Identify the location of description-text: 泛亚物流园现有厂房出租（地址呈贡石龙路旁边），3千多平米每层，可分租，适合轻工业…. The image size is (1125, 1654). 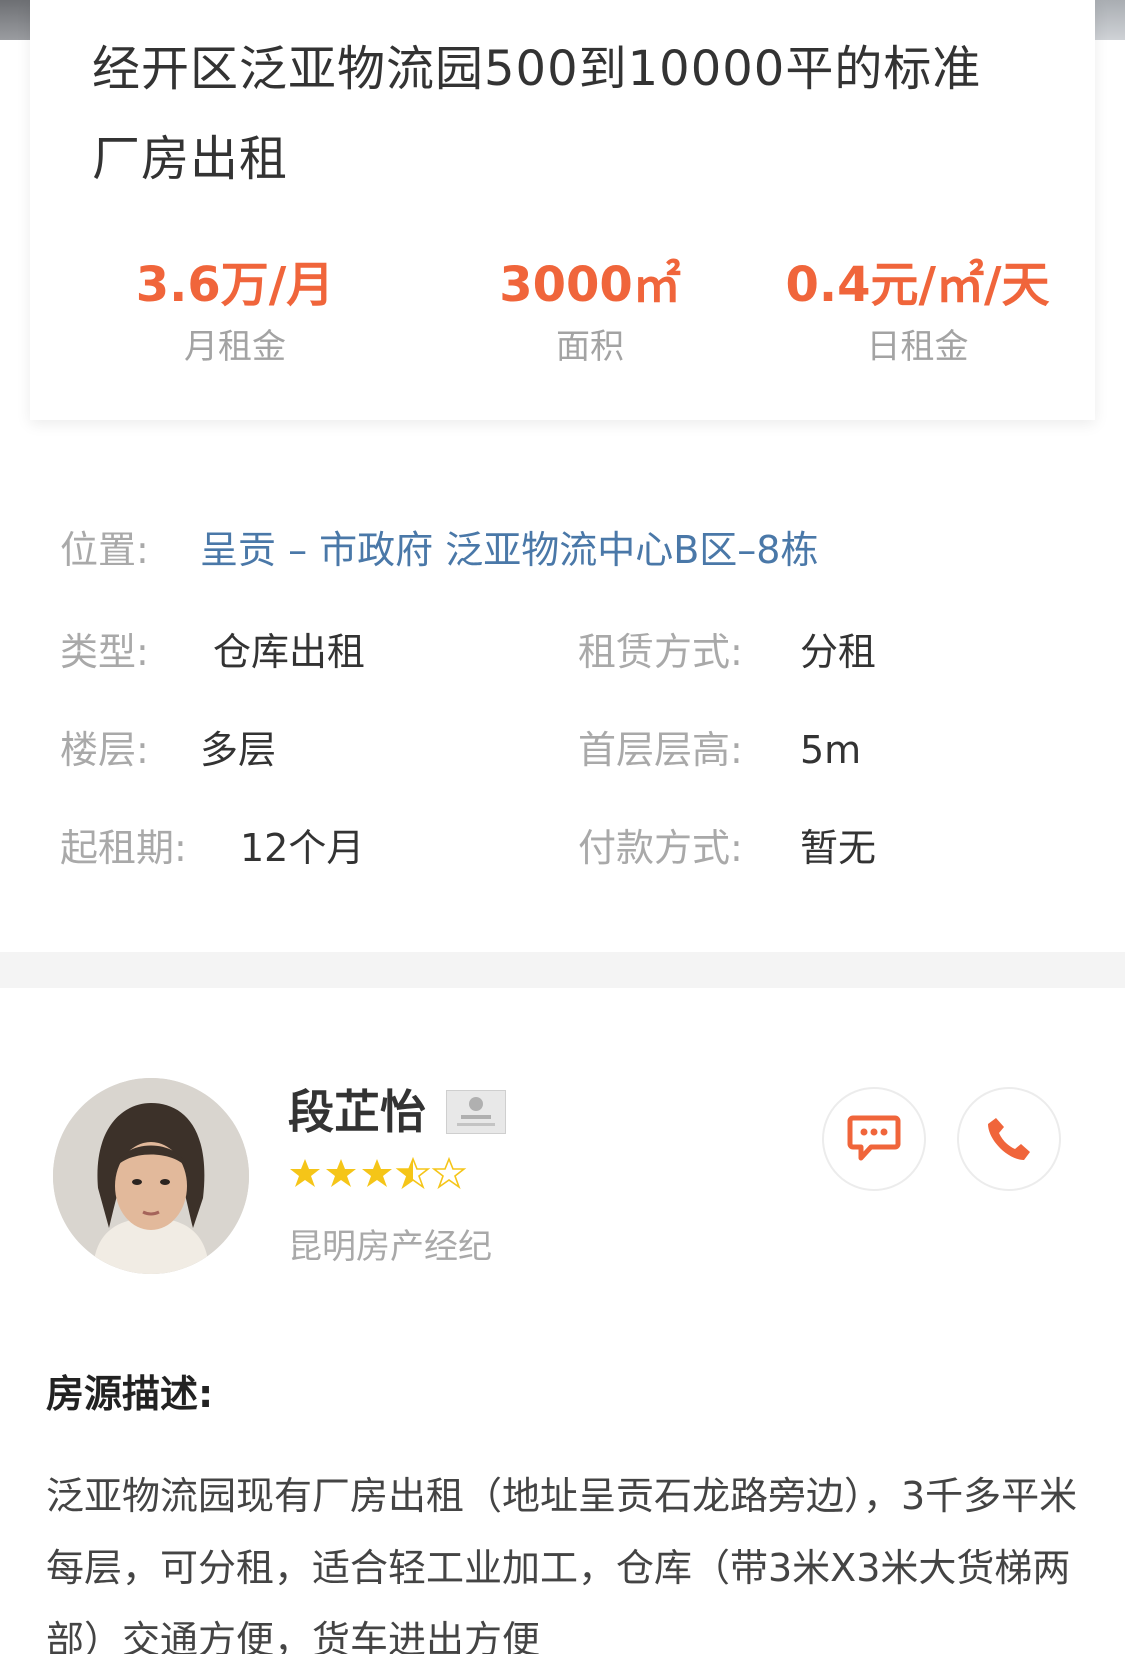
(562, 1564).